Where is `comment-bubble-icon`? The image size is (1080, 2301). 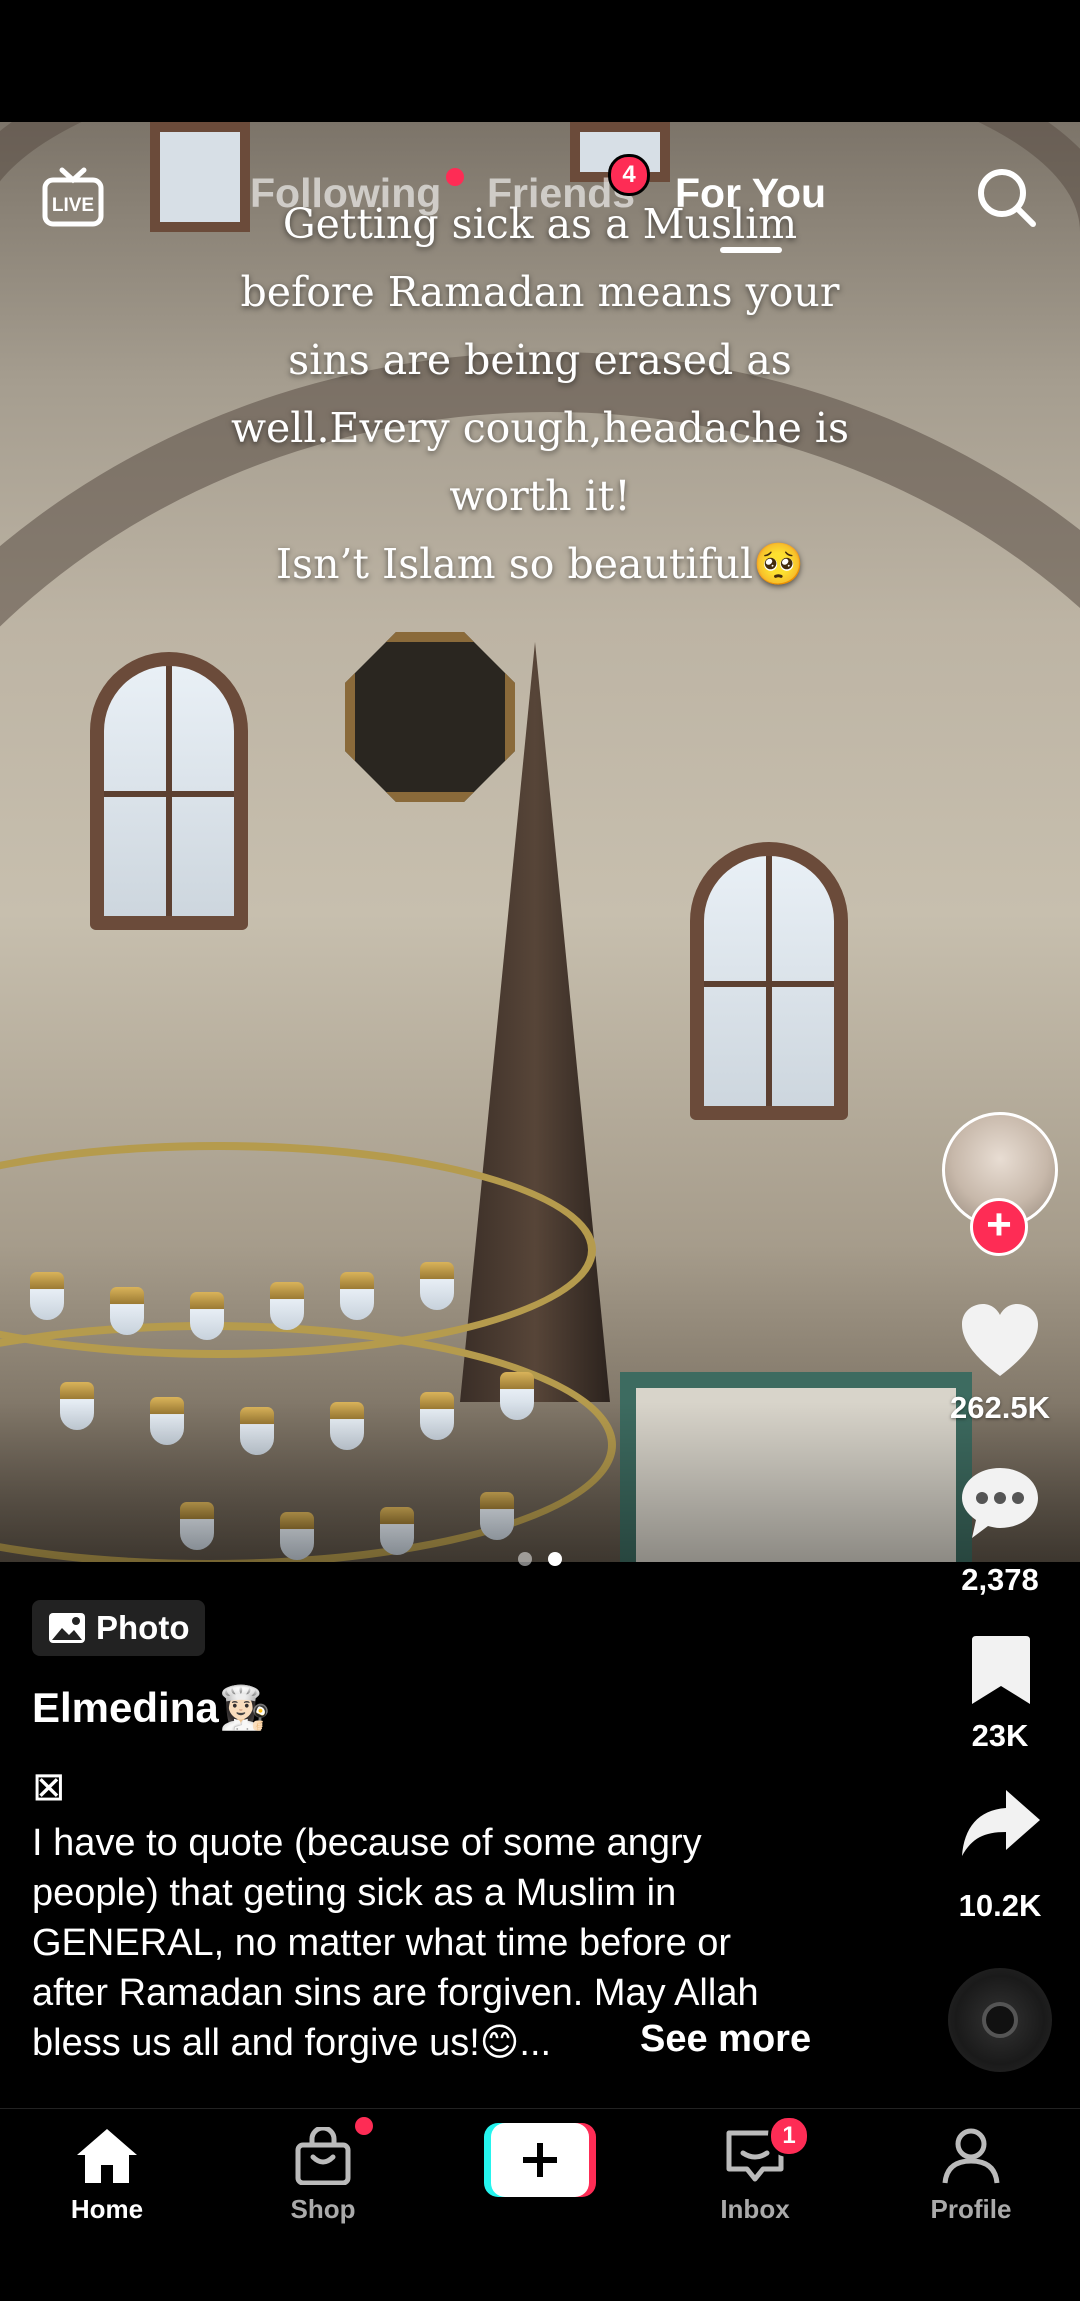
comment-bubble-icon is located at coordinates (1000, 1503).